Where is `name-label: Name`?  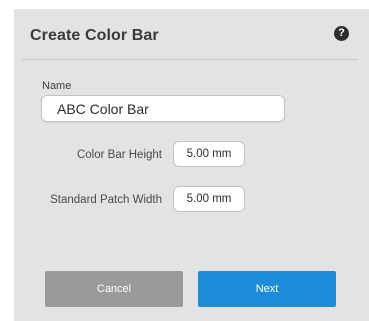
name-label: Name is located at coordinates (57, 86).